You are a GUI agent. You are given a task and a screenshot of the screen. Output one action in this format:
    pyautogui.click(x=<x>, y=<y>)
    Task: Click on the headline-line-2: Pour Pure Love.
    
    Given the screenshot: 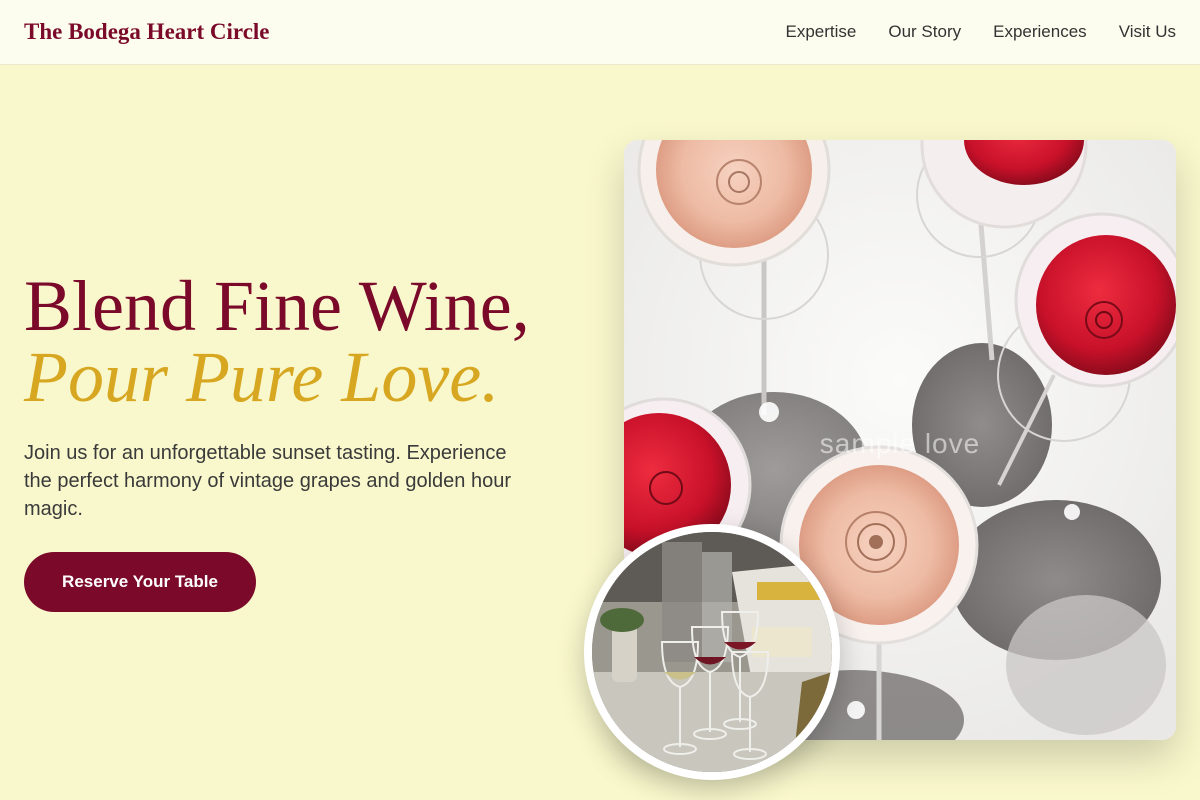 What is the action you would take?
    pyautogui.click(x=262, y=377)
    